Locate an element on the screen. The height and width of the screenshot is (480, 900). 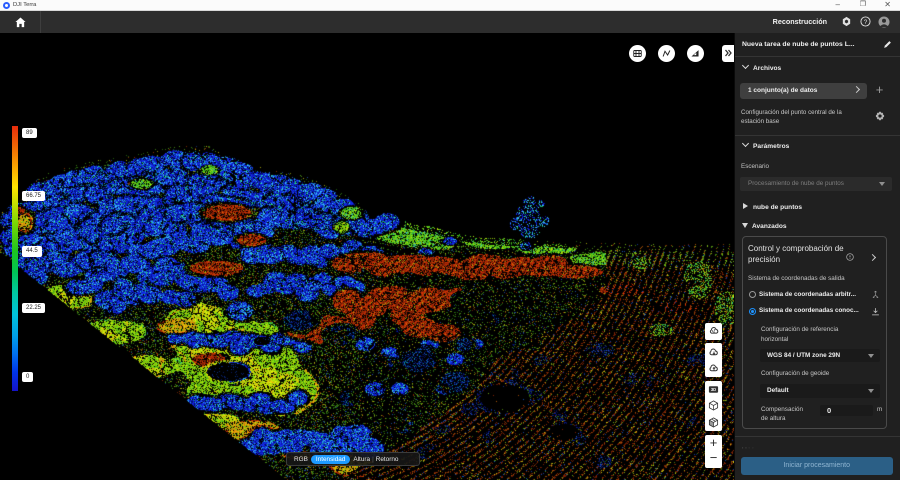
svg-text: 3D is located at coordinates (713, 389).